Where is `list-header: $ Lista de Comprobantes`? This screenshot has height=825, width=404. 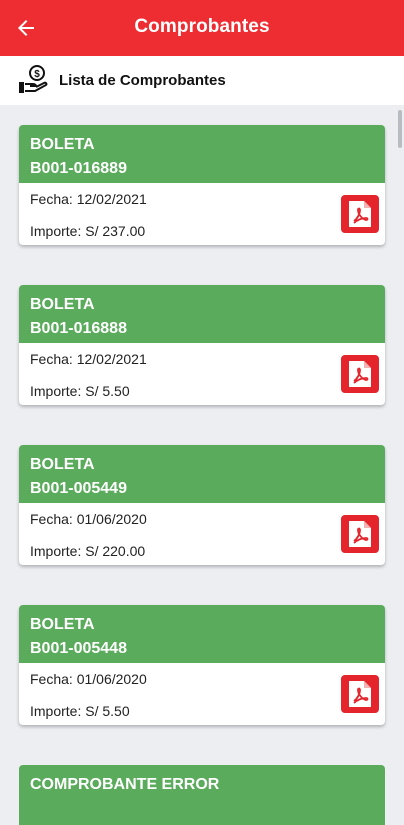
list-header: $ Lista de Comprobantes is located at coordinates (202, 80).